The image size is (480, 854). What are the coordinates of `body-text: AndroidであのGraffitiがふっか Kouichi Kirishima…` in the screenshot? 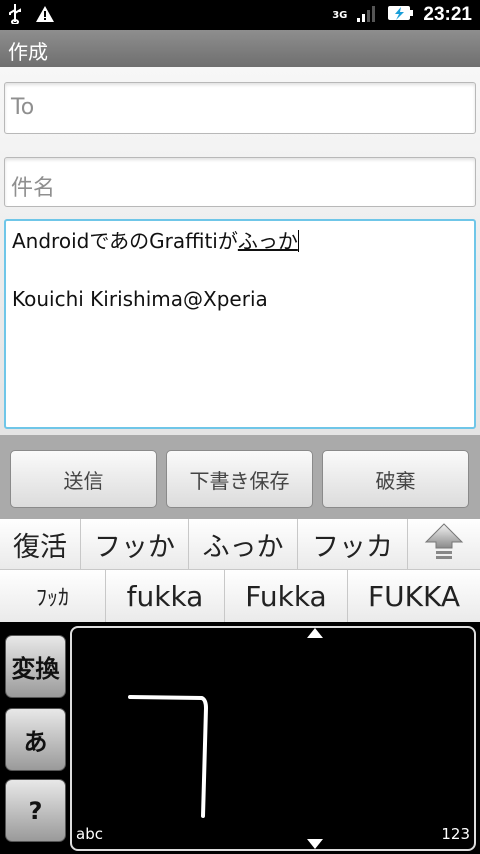 It's located at (155, 270).